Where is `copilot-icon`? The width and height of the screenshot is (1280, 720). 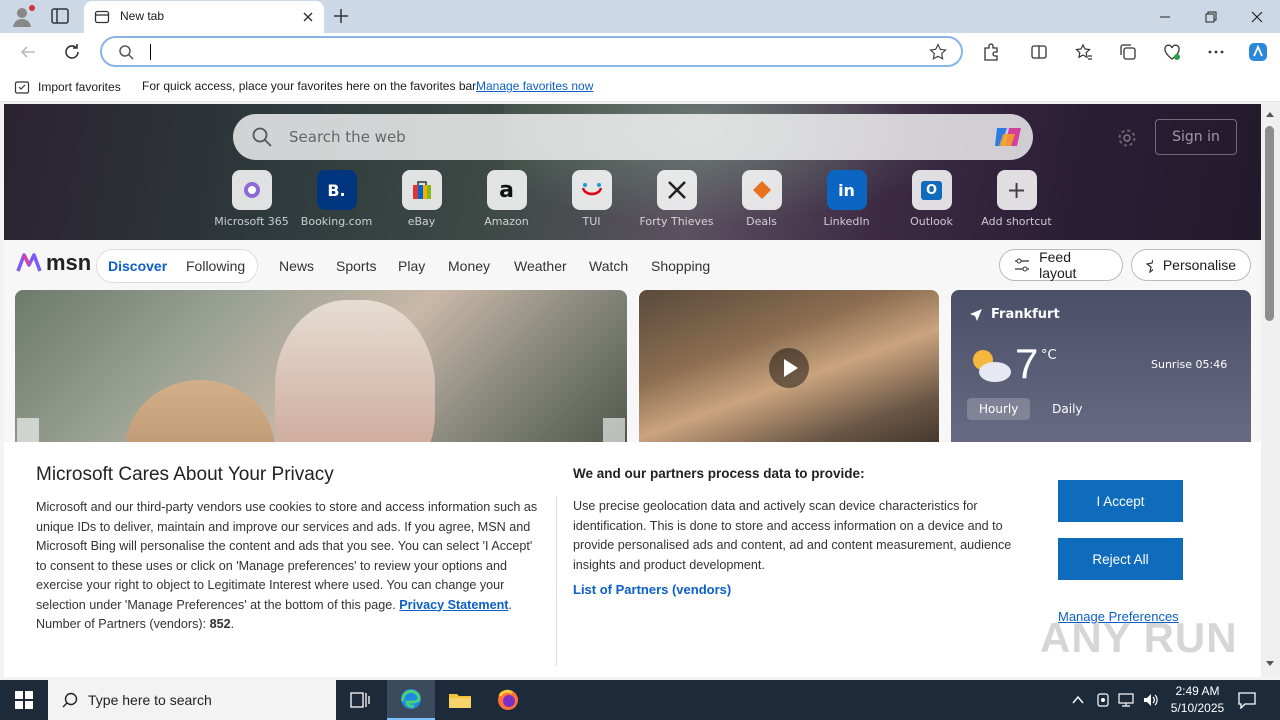 copilot-icon is located at coordinates (1008, 137).